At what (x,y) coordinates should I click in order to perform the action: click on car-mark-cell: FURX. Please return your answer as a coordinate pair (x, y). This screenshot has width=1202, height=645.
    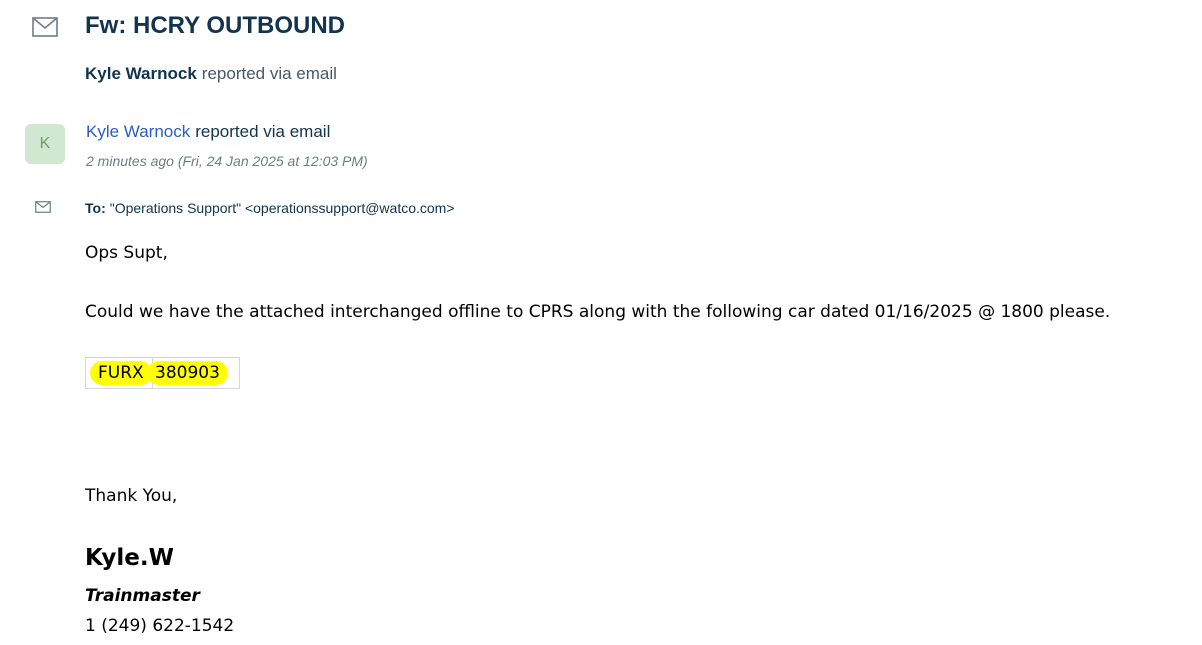
    Looking at the image, I should click on (119, 373).